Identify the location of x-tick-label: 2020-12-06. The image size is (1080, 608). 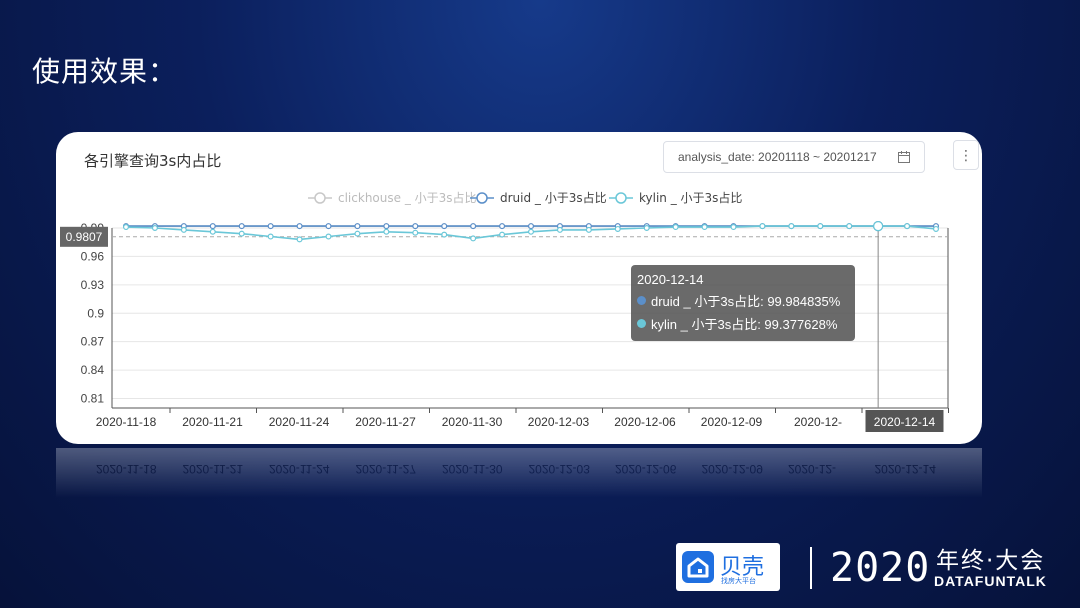
(645, 422).